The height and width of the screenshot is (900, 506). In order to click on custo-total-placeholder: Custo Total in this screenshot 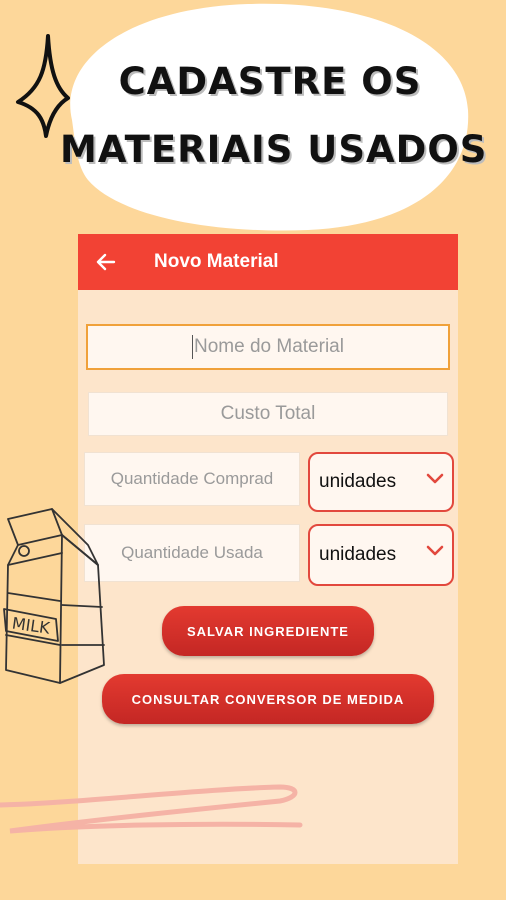, I will do `click(268, 413)`.